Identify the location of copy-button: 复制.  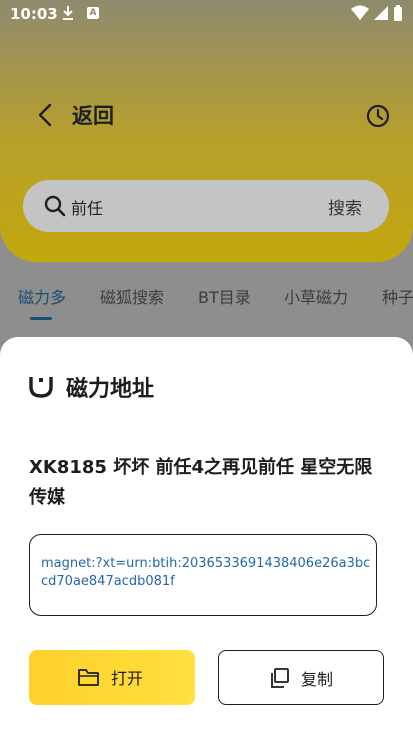
(301, 677).